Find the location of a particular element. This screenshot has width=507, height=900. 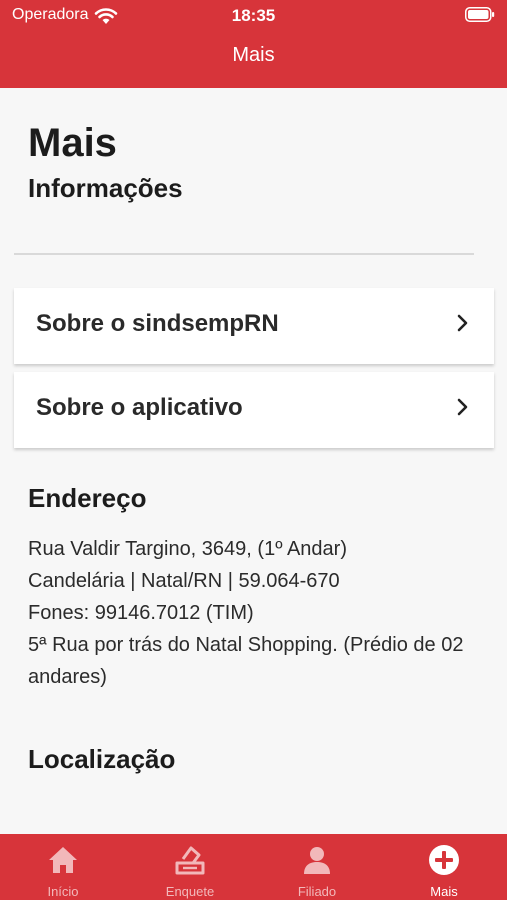

menu-item-sobre-sindsemprn: Sobre o sindsempRN is located at coordinates (254, 326).